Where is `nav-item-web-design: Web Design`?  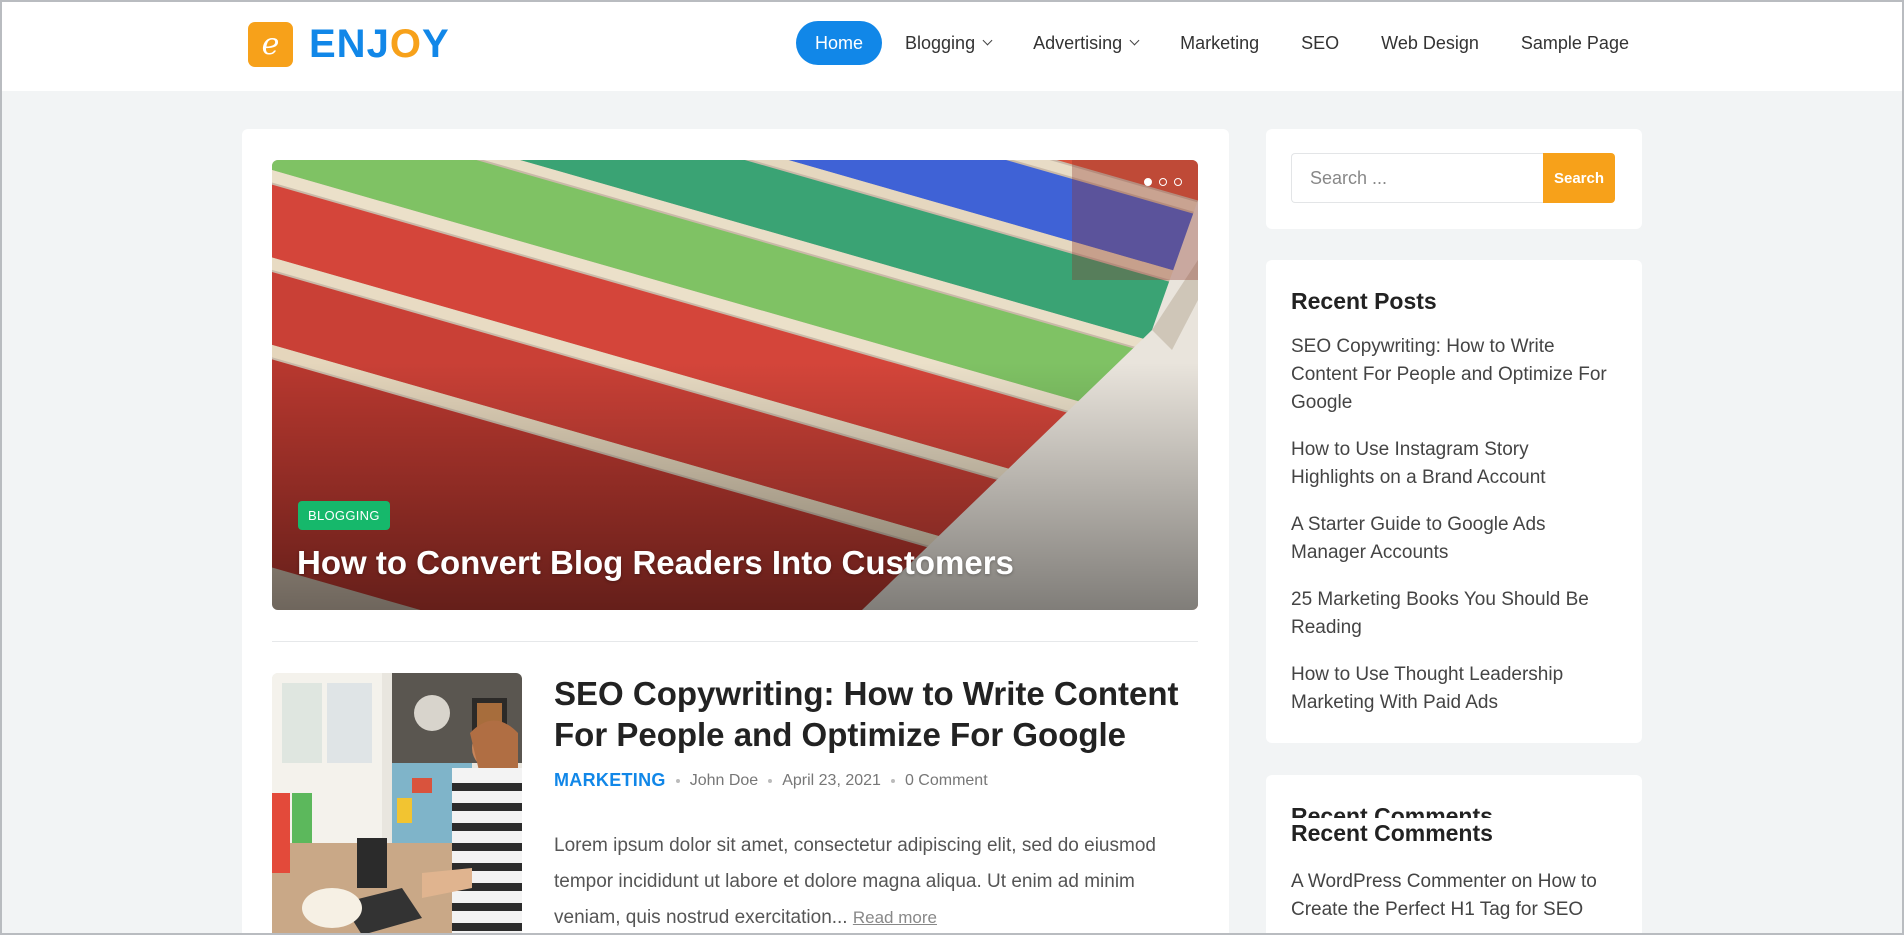
nav-item-web-design: Web Design is located at coordinates (1430, 43).